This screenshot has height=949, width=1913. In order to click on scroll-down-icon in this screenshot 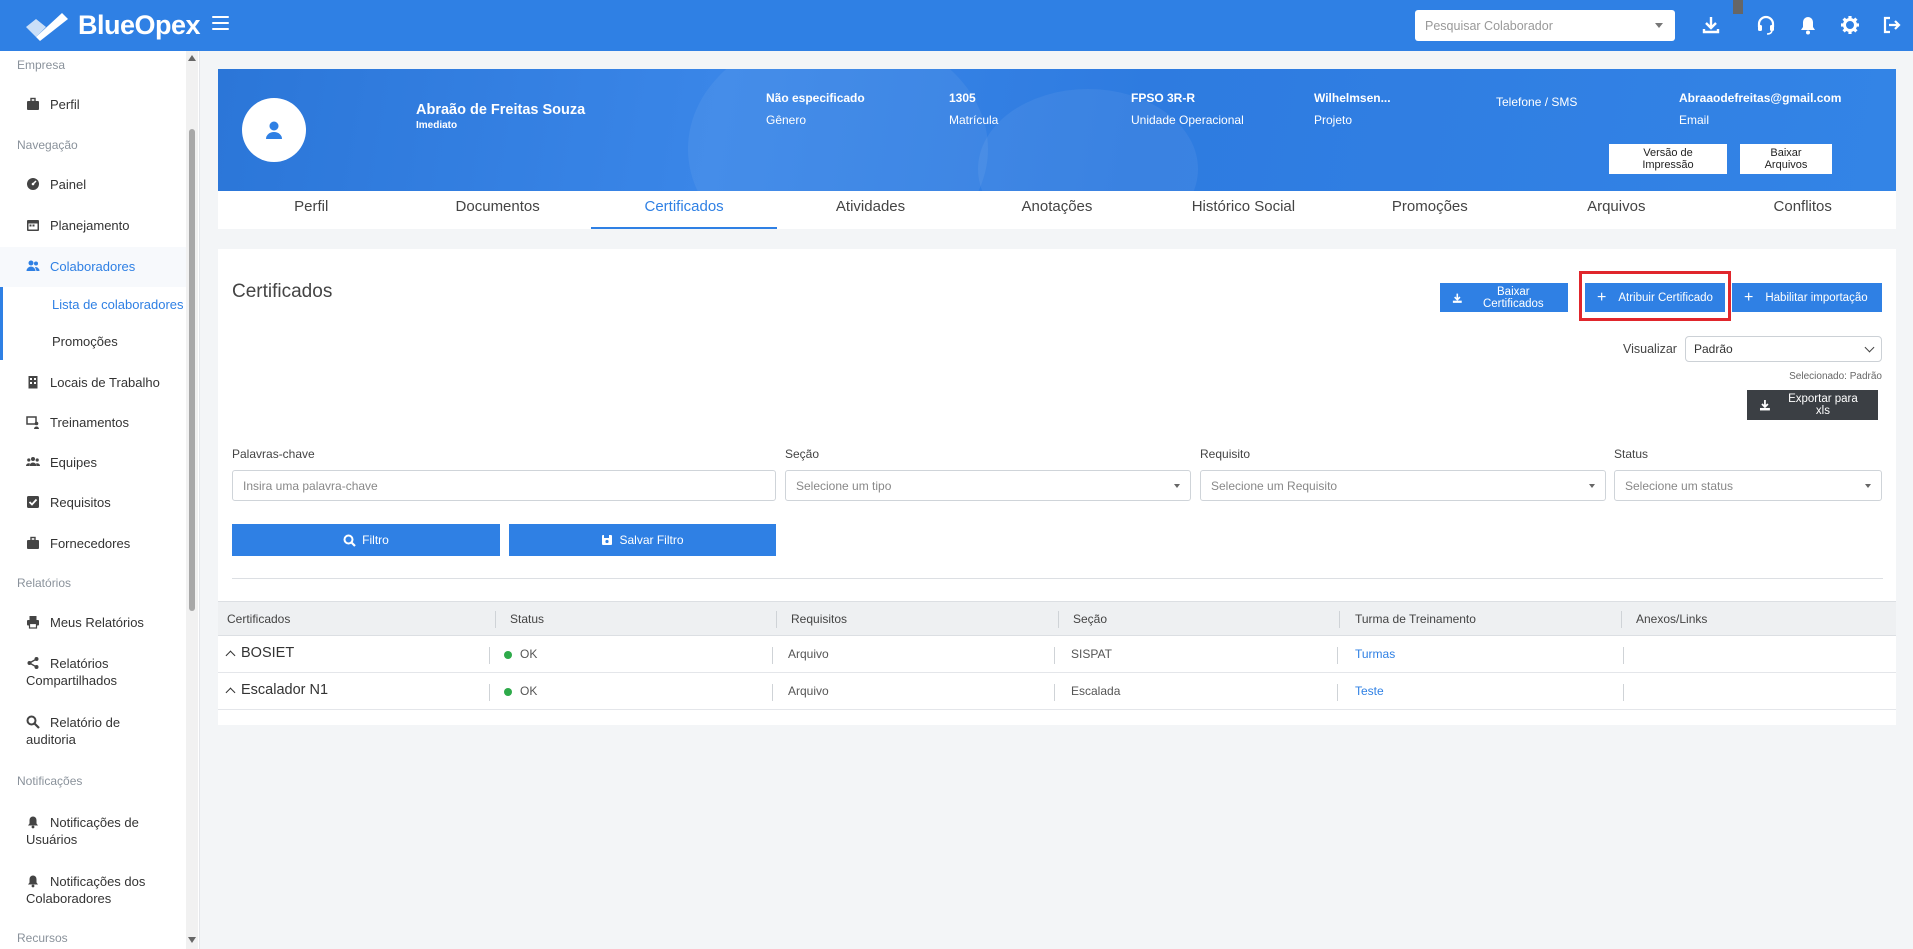, I will do `click(192, 940)`.